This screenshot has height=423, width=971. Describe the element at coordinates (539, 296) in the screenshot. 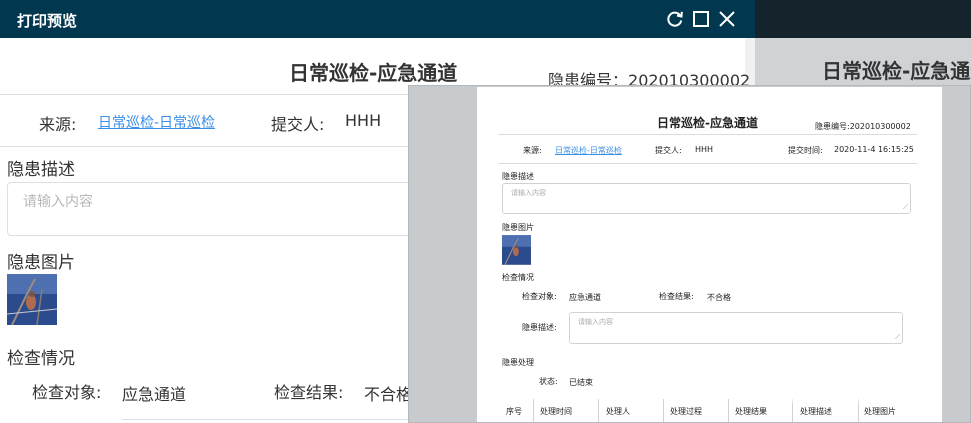

I see `preview-object-label: 检查对象:` at that location.